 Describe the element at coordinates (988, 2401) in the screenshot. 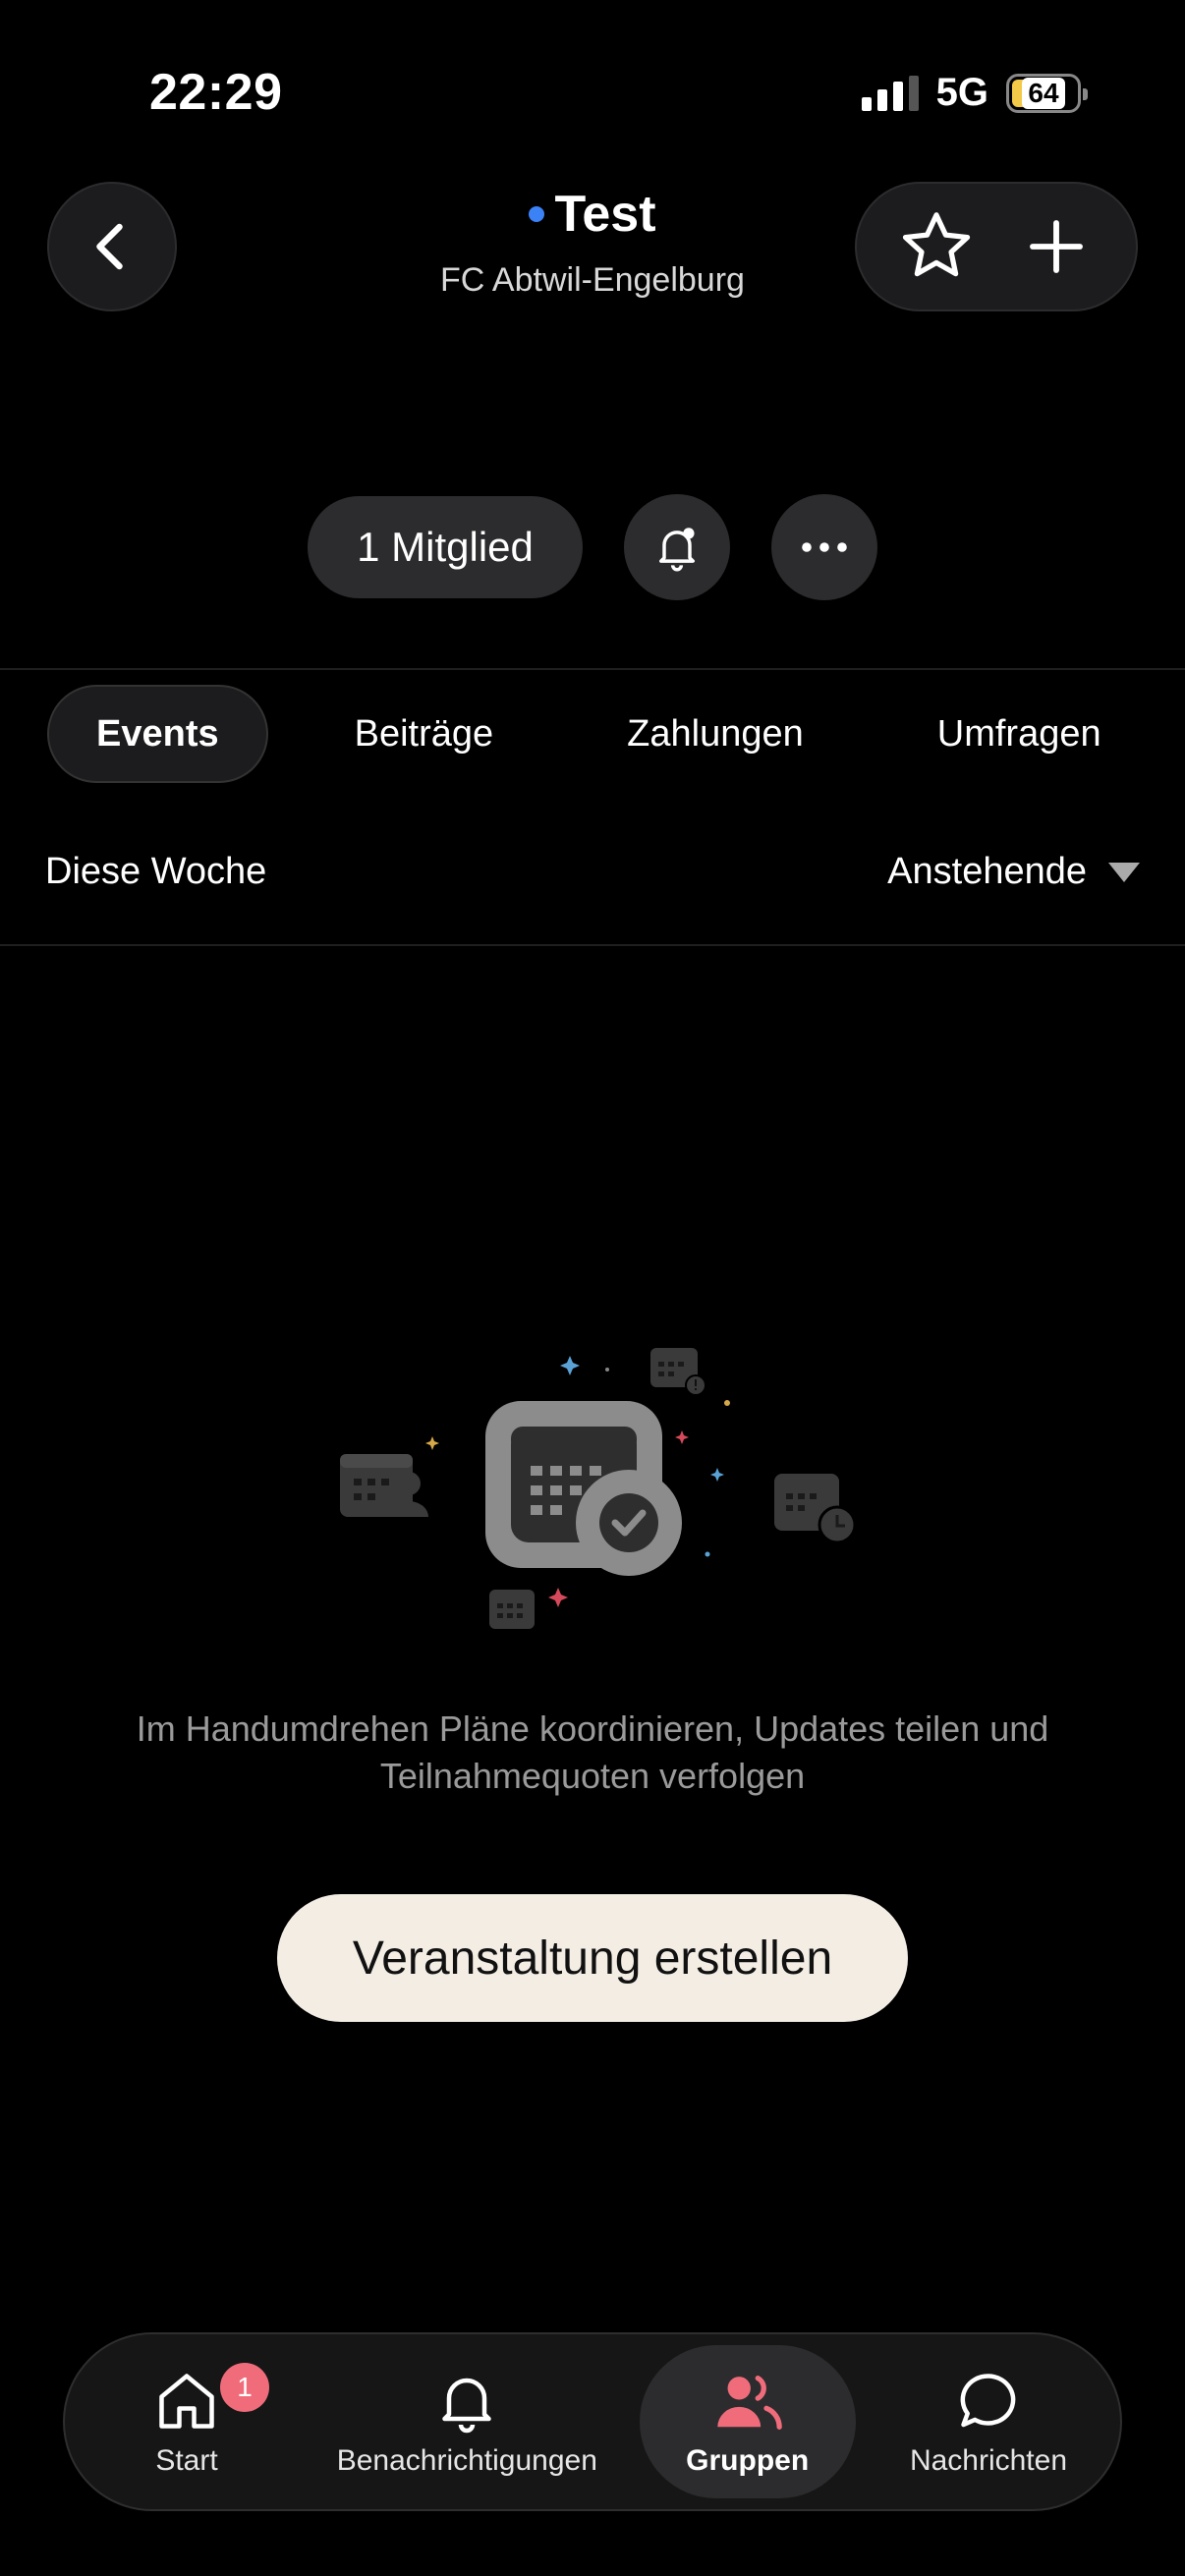

I see `chat-bubble-icon` at that location.